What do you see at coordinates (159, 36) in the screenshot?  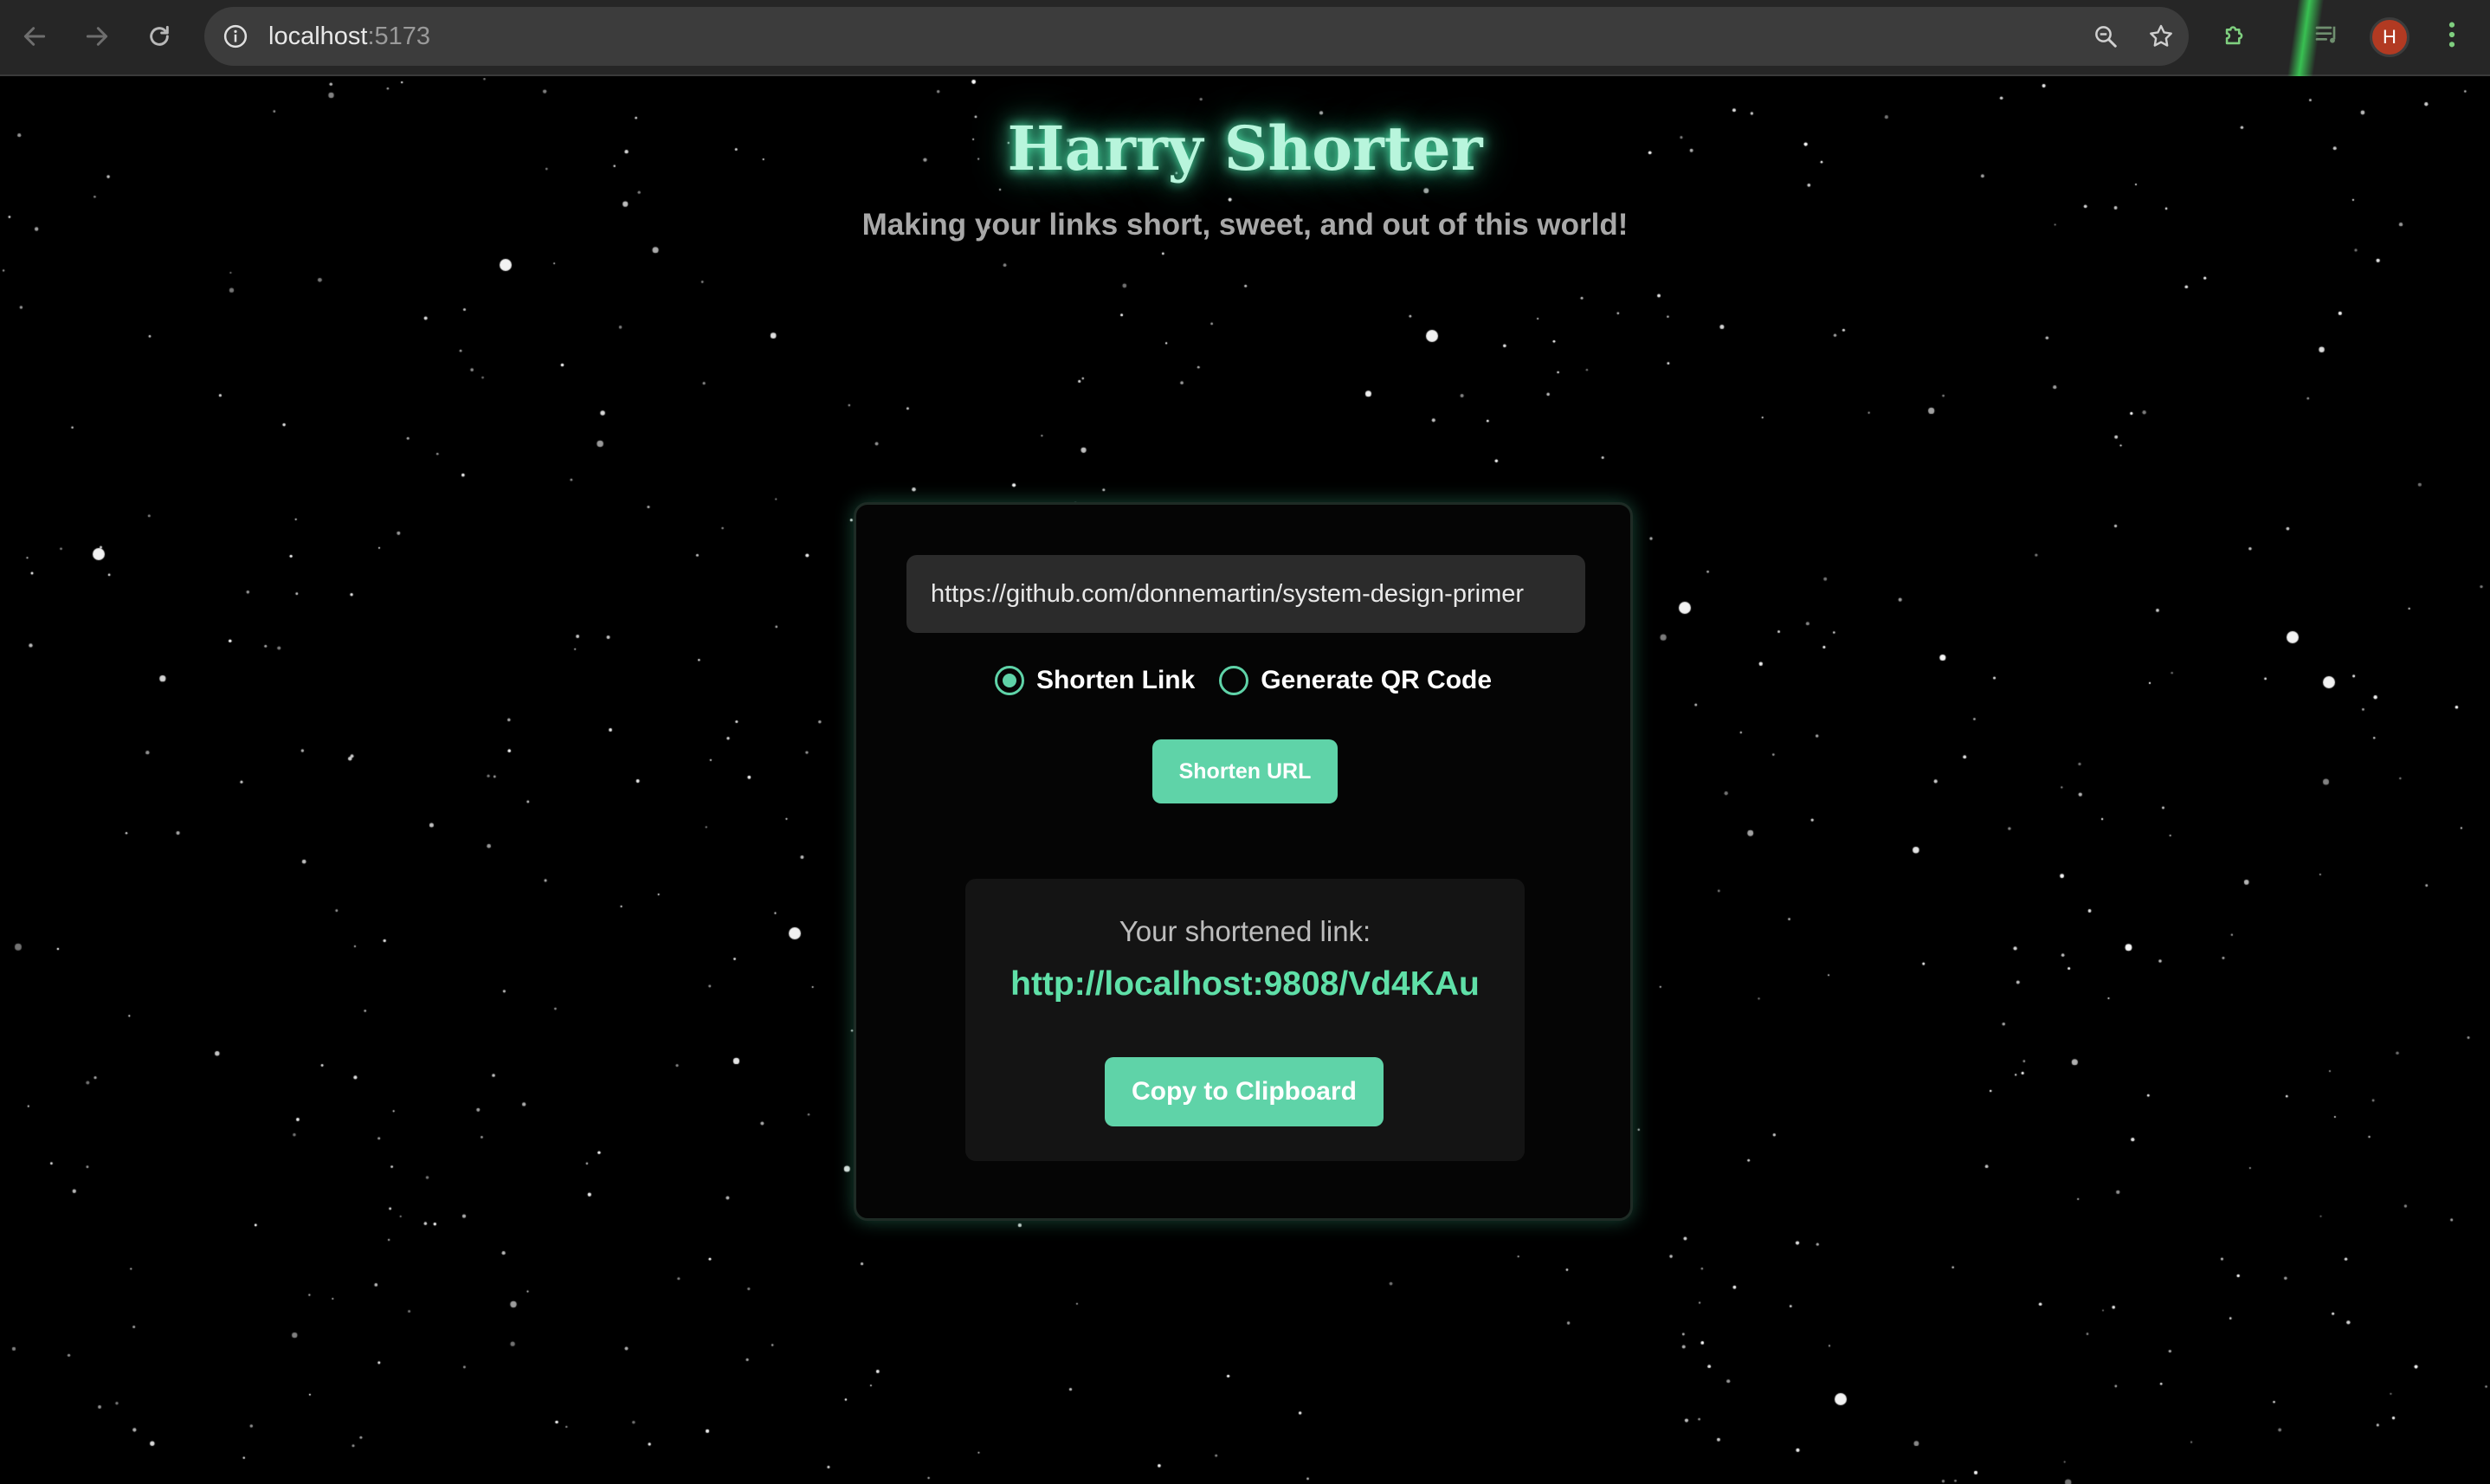 I see `reload-icon` at bounding box center [159, 36].